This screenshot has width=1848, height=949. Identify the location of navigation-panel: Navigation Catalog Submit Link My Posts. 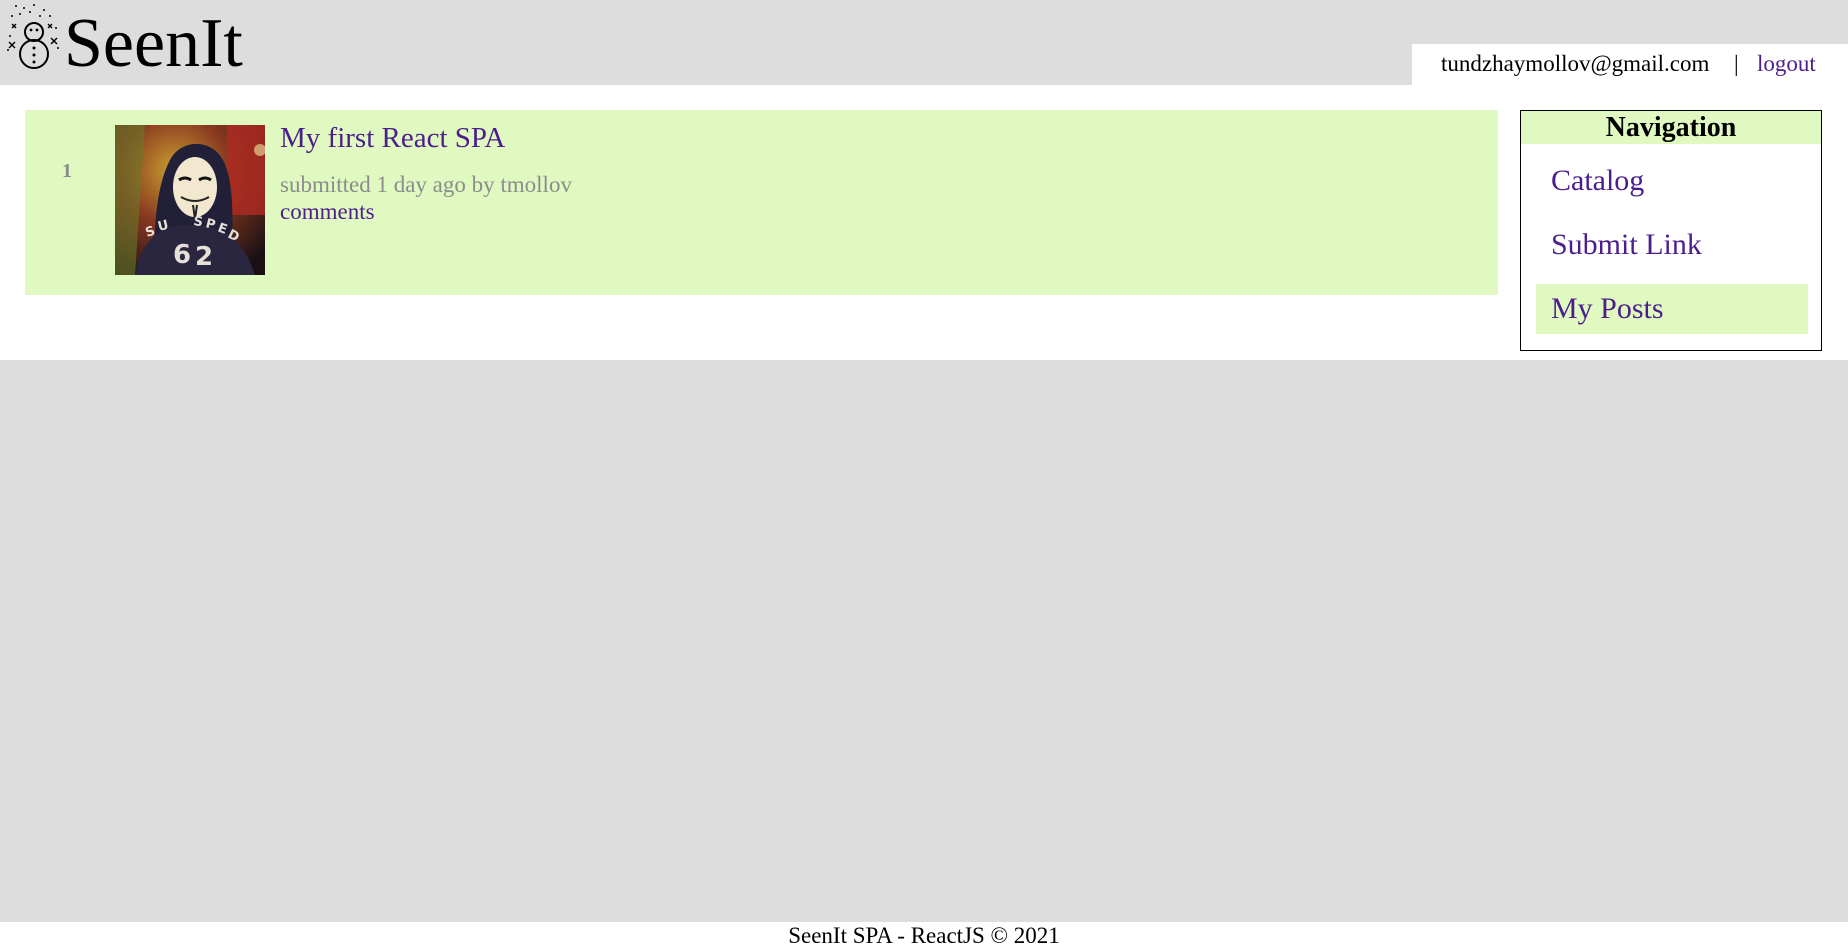
(1671, 230).